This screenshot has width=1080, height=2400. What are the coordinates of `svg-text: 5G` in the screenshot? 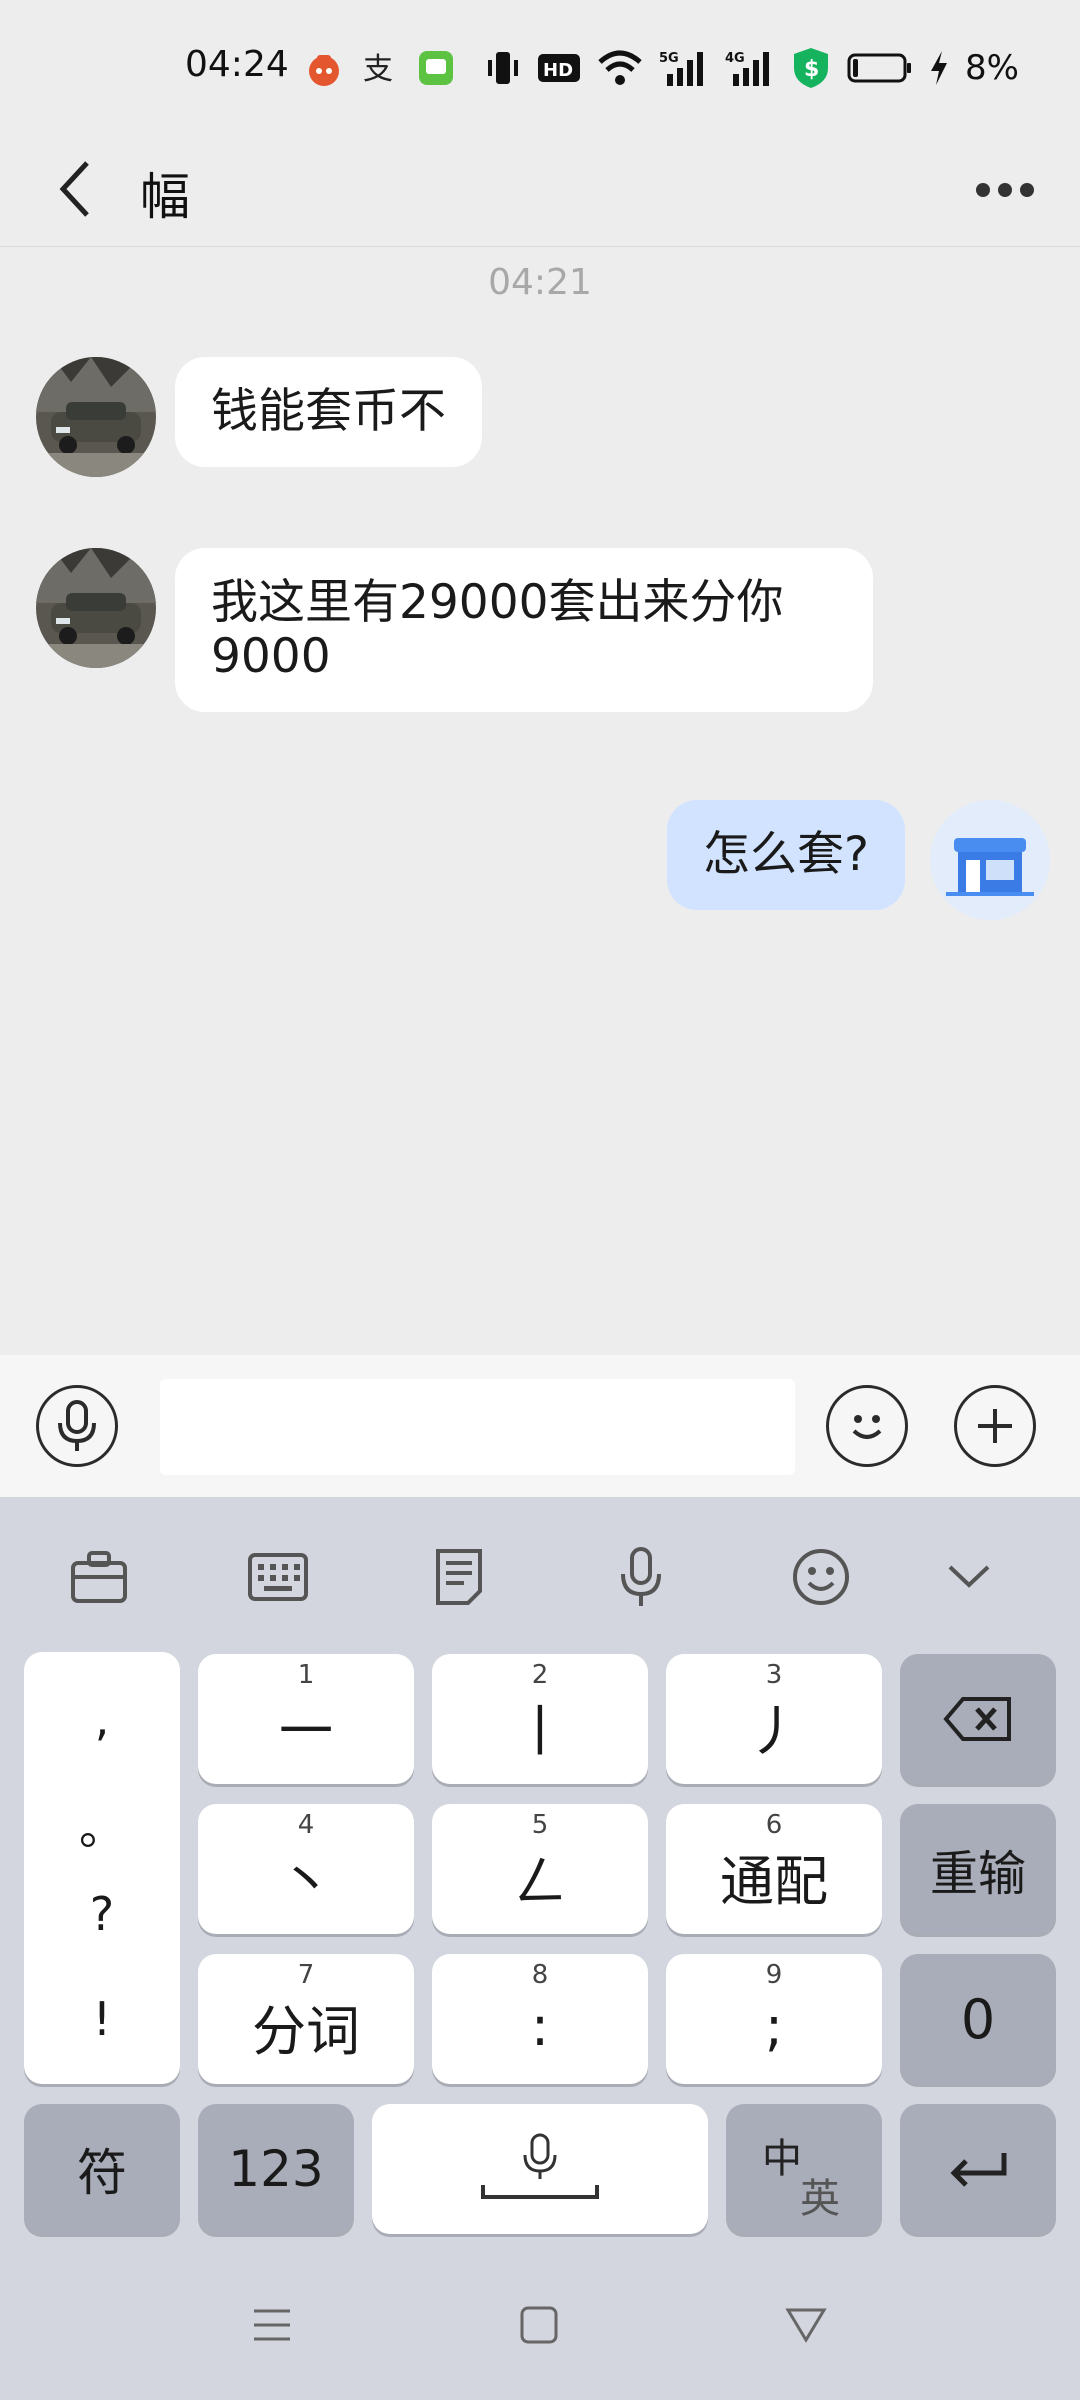 It's located at (669, 58).